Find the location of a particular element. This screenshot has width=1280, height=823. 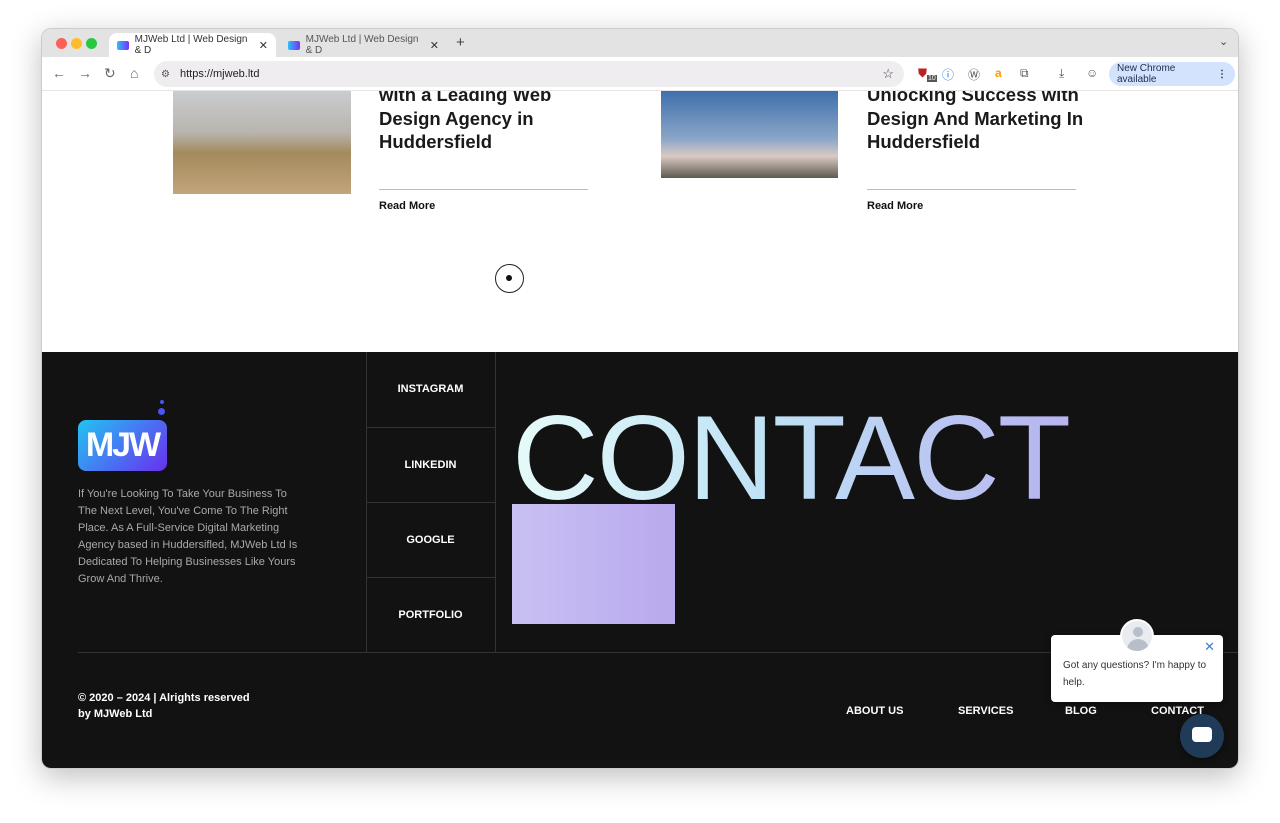

chat-message: Got any questions? I'm happy to help. is located at coordinates (1135, 674).